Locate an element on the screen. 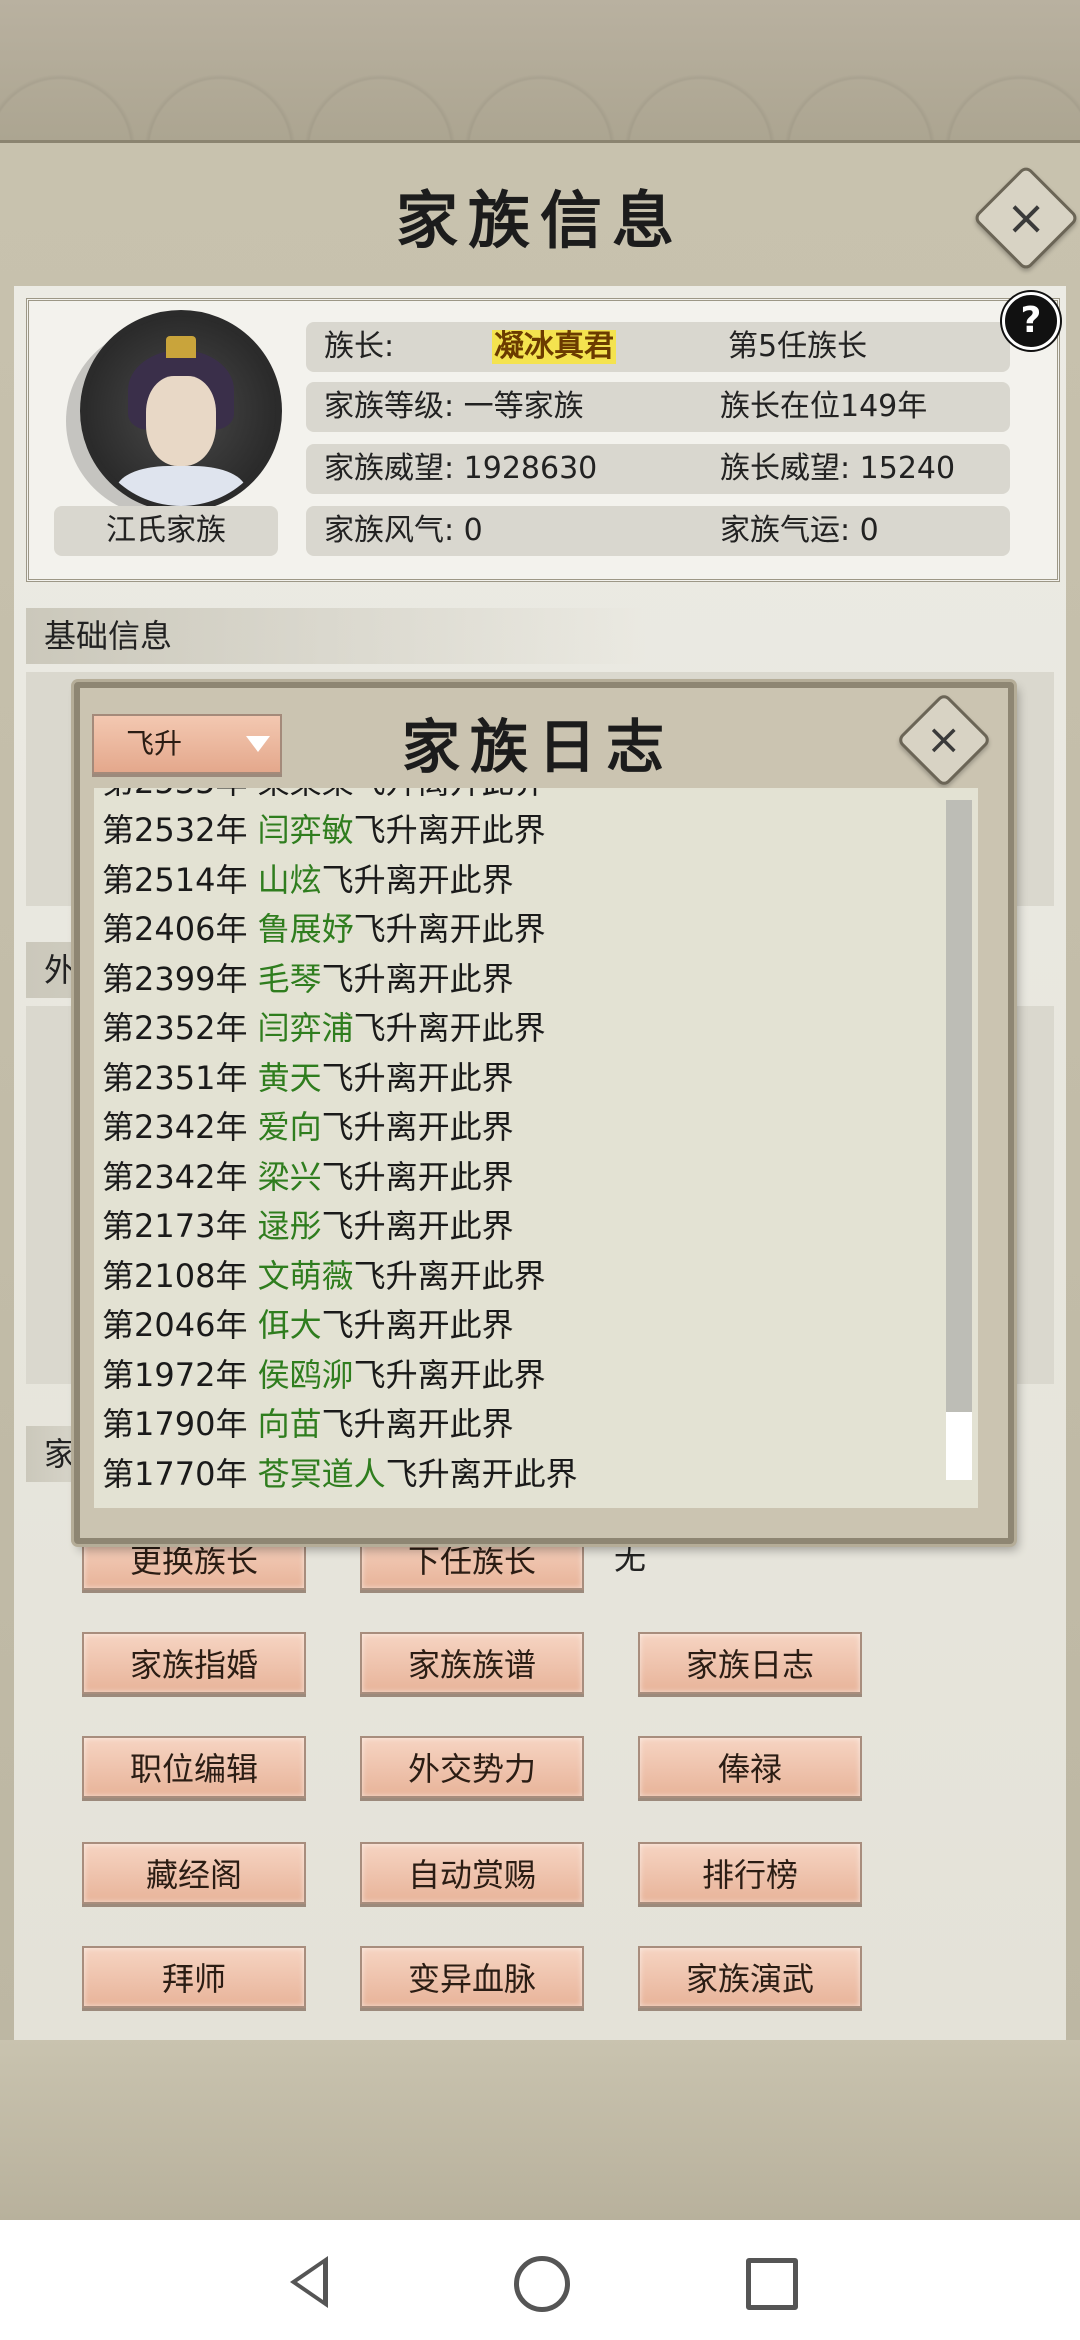 The image size is (1080, 2340). log-entry-name: 闫弈浦 is located at coordinates (306, 1028).